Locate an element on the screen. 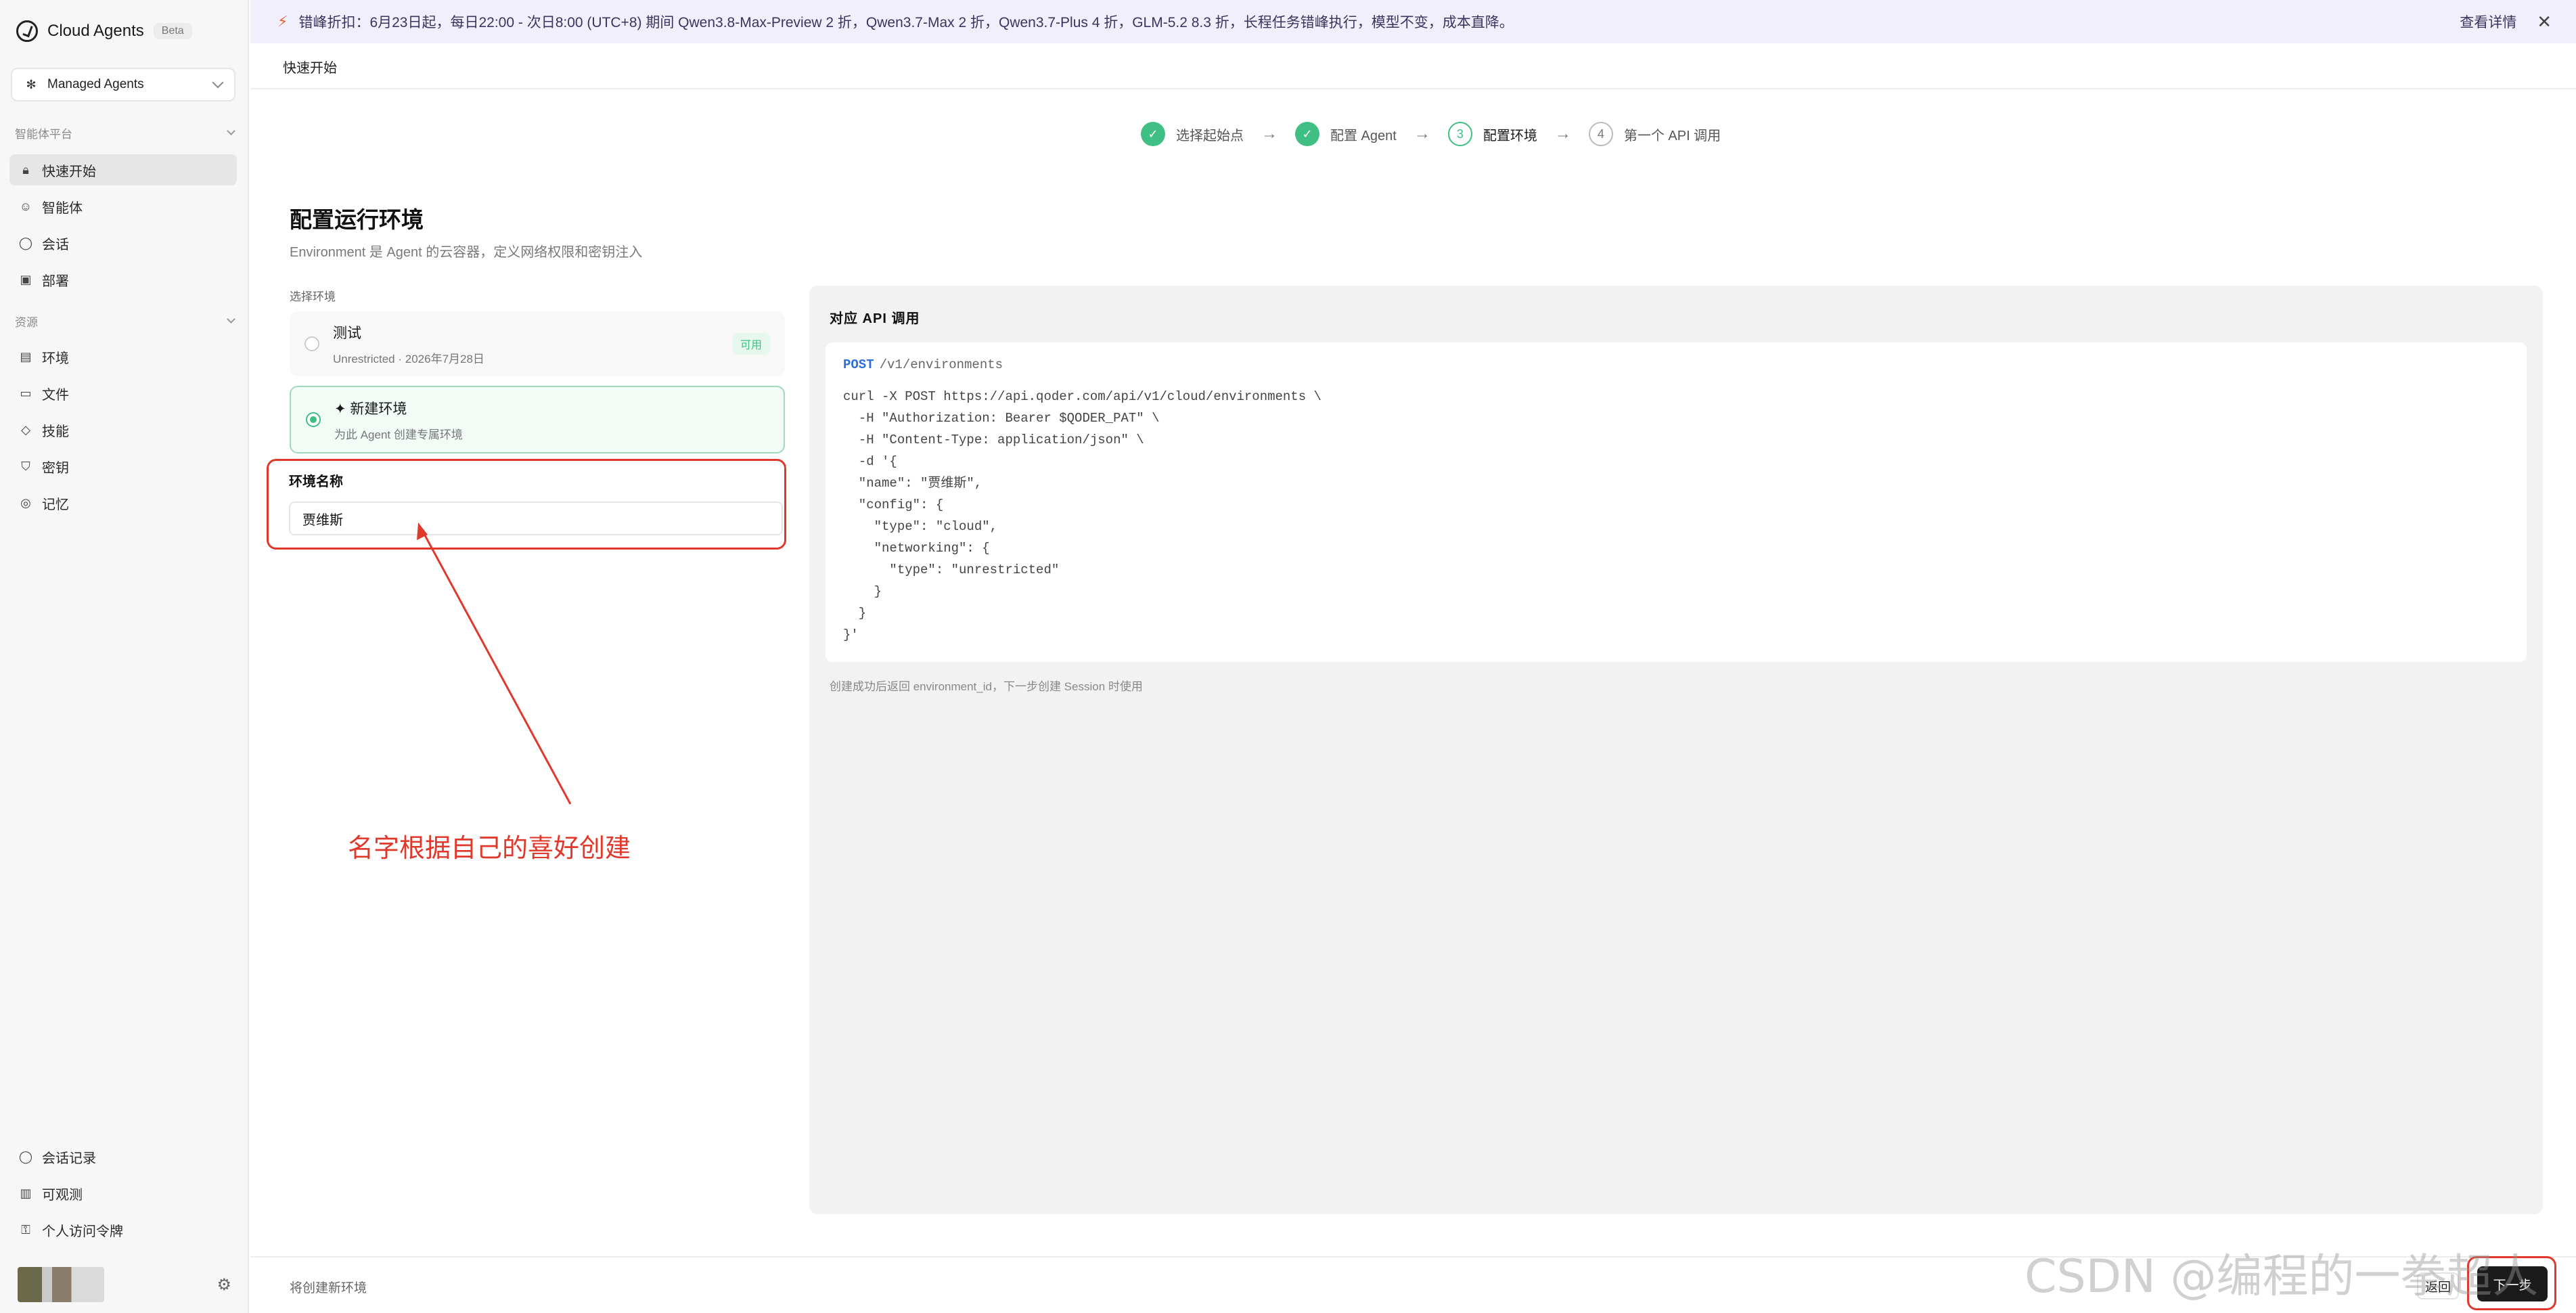 The image size is (2576, 1313). annotation-text: 名字根据自己的喜好创建 is located at coordinates (490, 848).